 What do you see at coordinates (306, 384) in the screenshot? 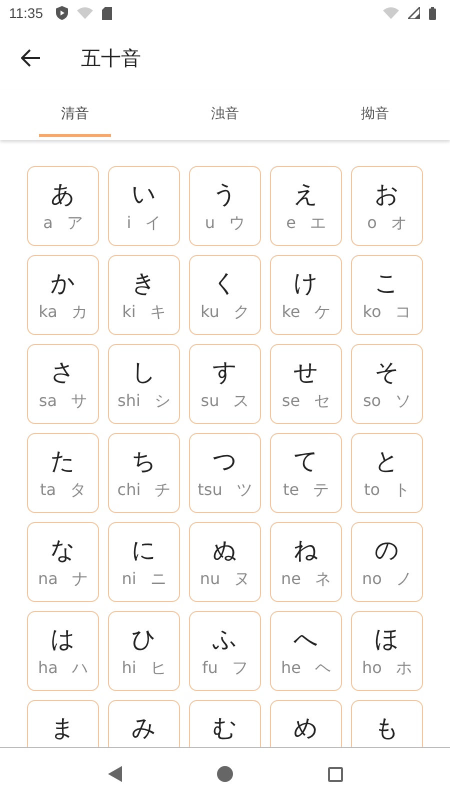
I see `kana-card: せ se セ` at bounding box center [306, 384].